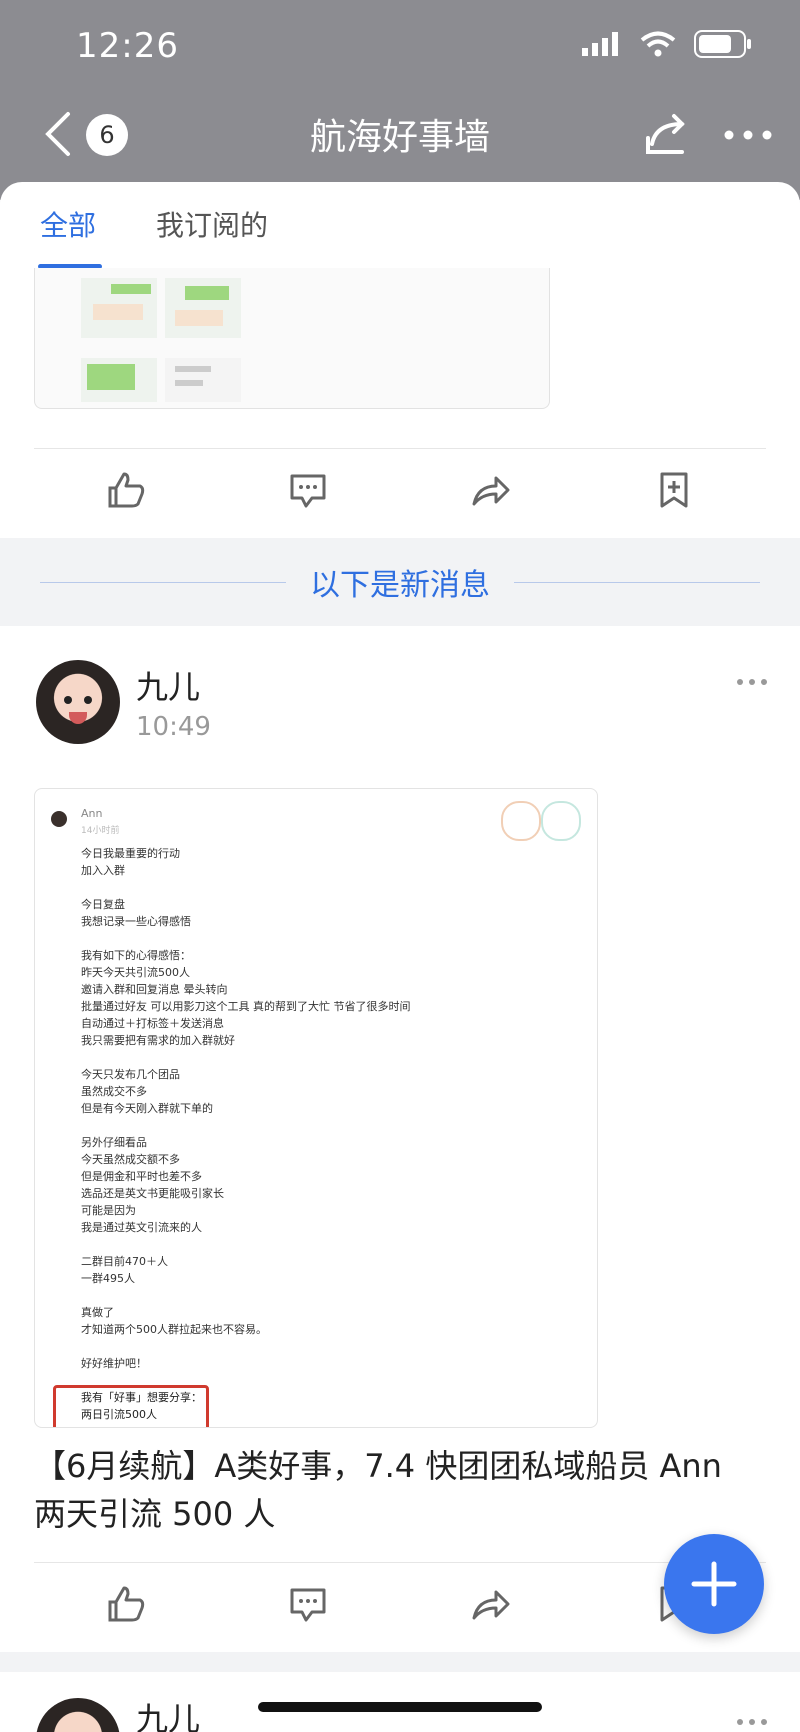 The image size is (800, 1732). I want to click on post-time: 10:49, so click(173, 727).